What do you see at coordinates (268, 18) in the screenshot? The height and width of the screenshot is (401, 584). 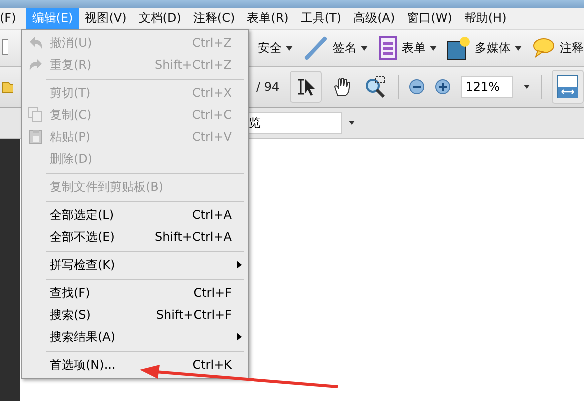 I see `menu-bar-item: 表单(R)` at bounding box center [268, 18].